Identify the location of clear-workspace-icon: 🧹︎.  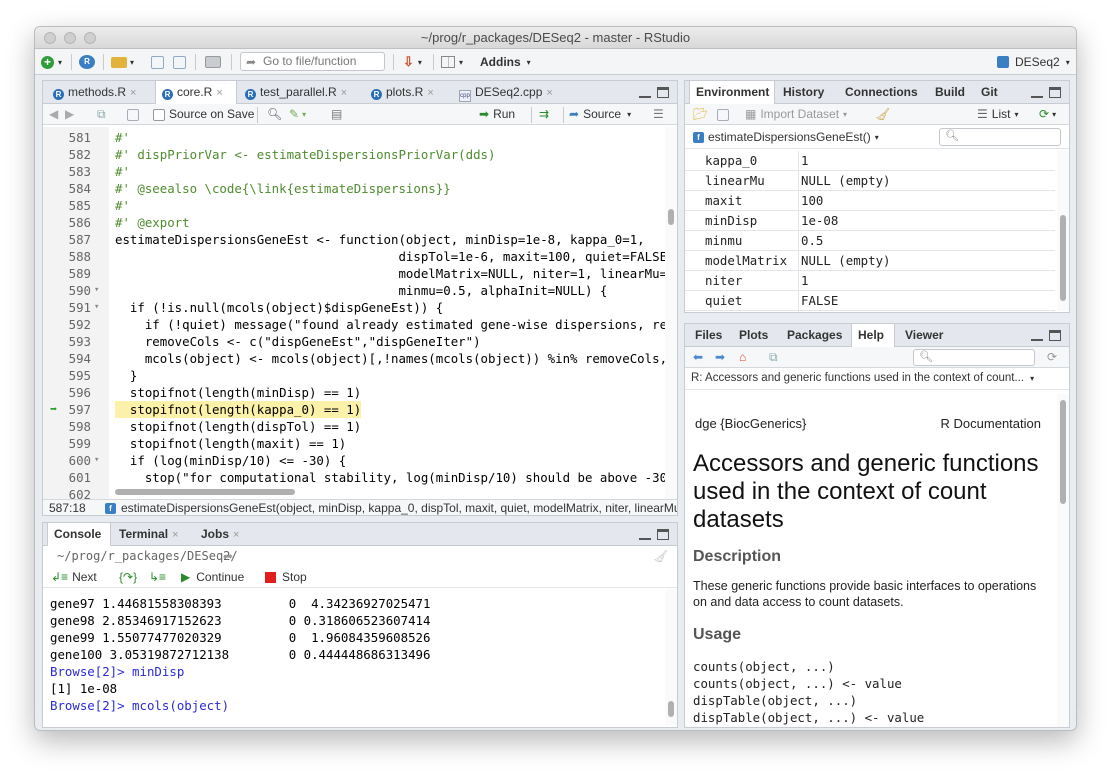
(882, 114).